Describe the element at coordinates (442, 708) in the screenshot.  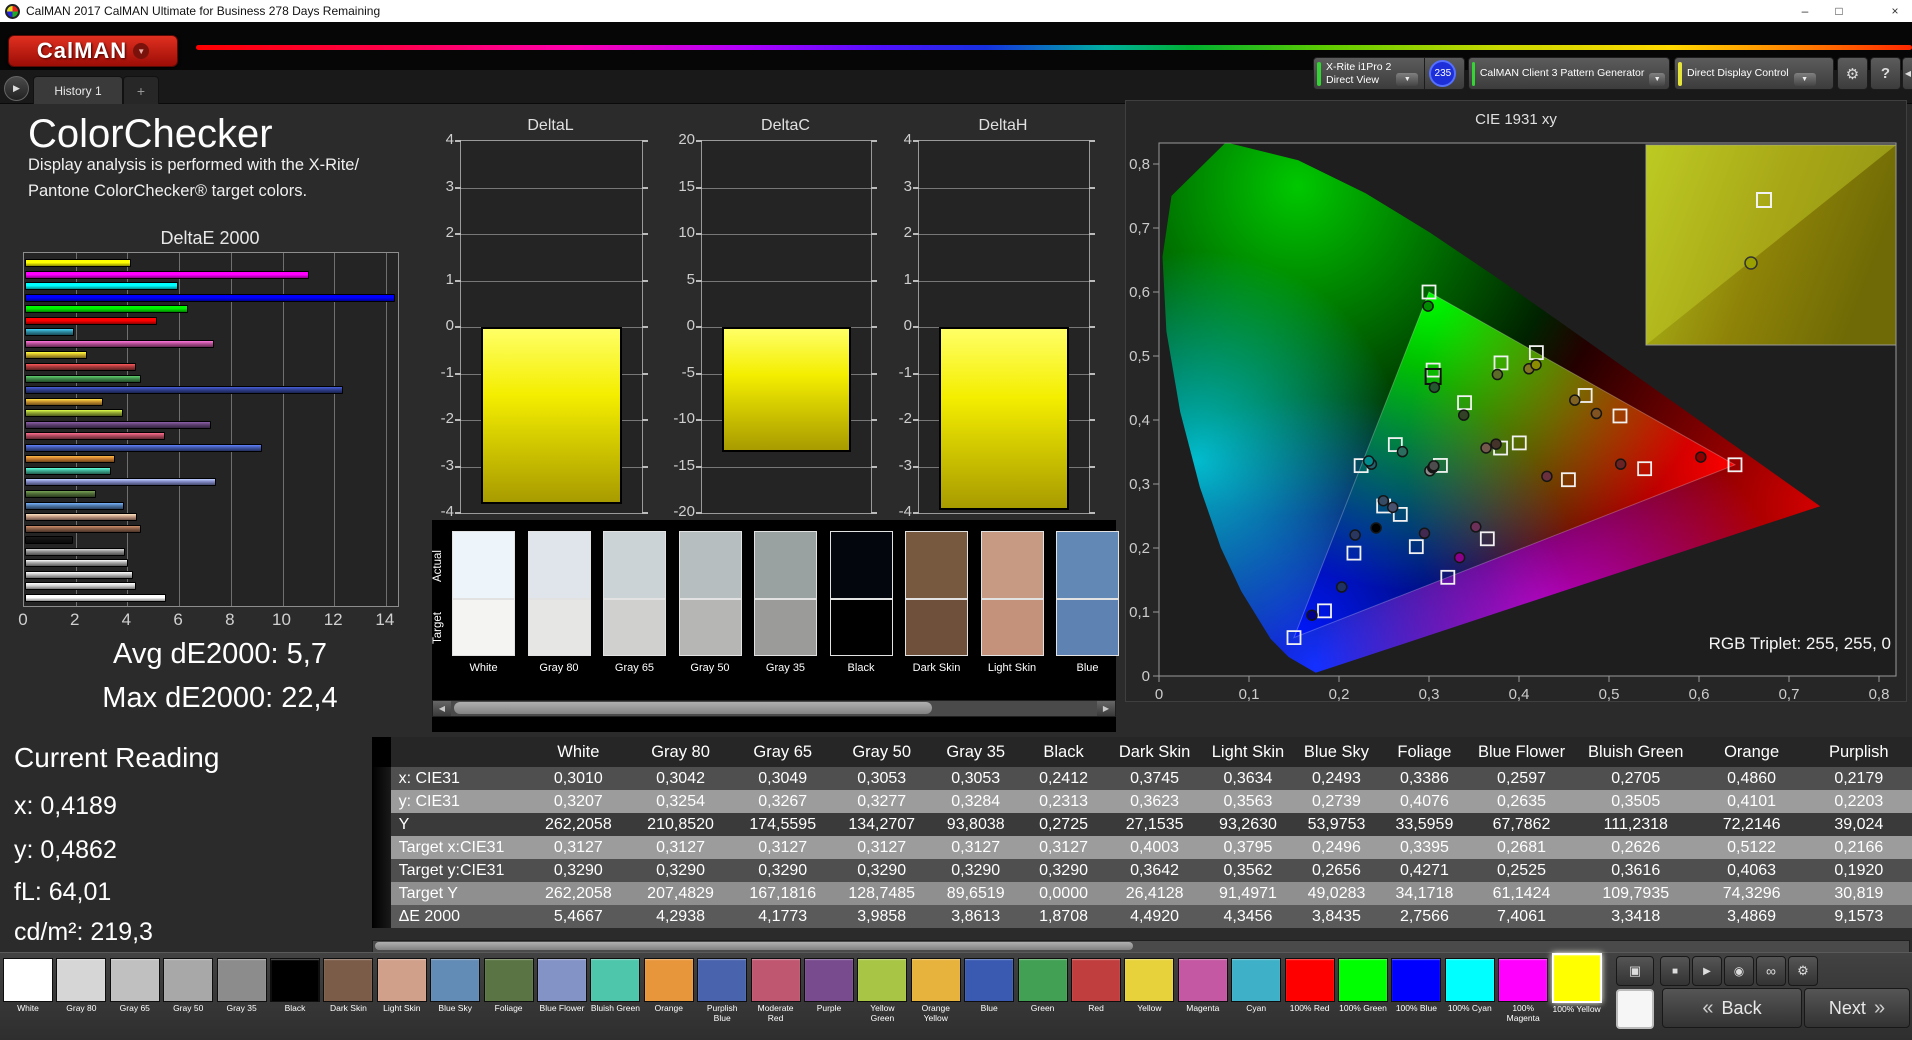
I see `scroll-left-icon: ◀` at that location.